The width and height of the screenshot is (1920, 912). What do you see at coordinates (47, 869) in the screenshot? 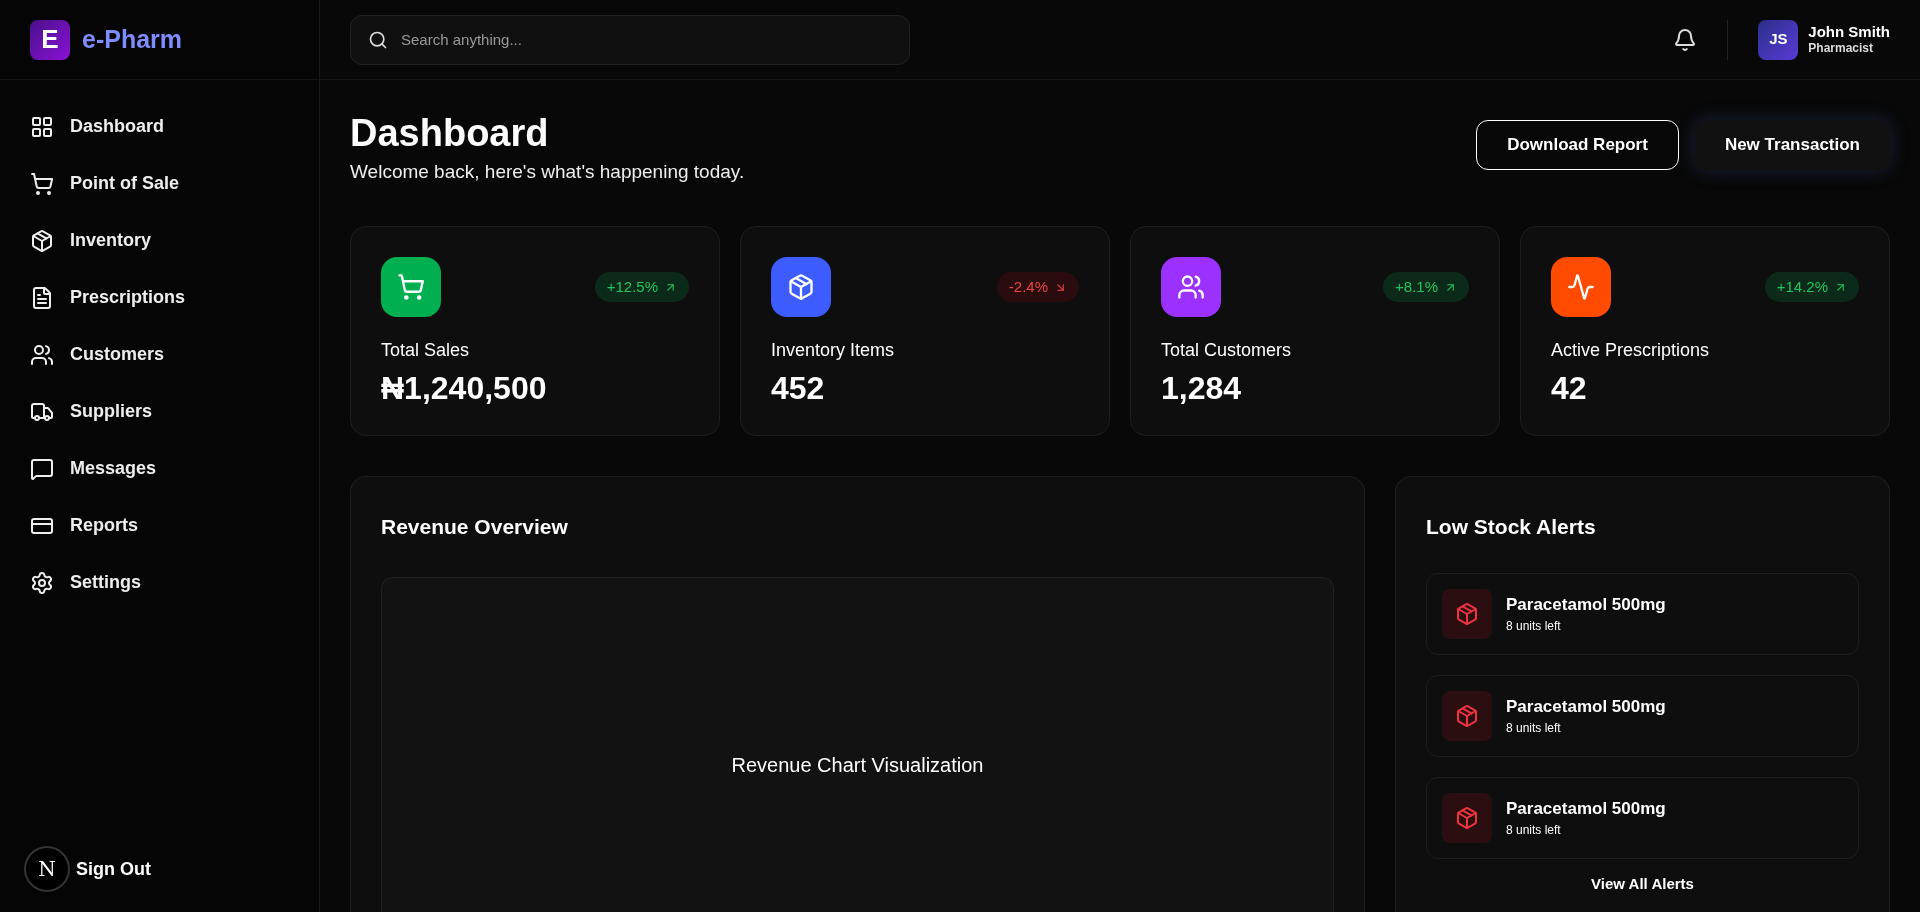
I see `dev-badge: N` at bounding box center [47, 869].